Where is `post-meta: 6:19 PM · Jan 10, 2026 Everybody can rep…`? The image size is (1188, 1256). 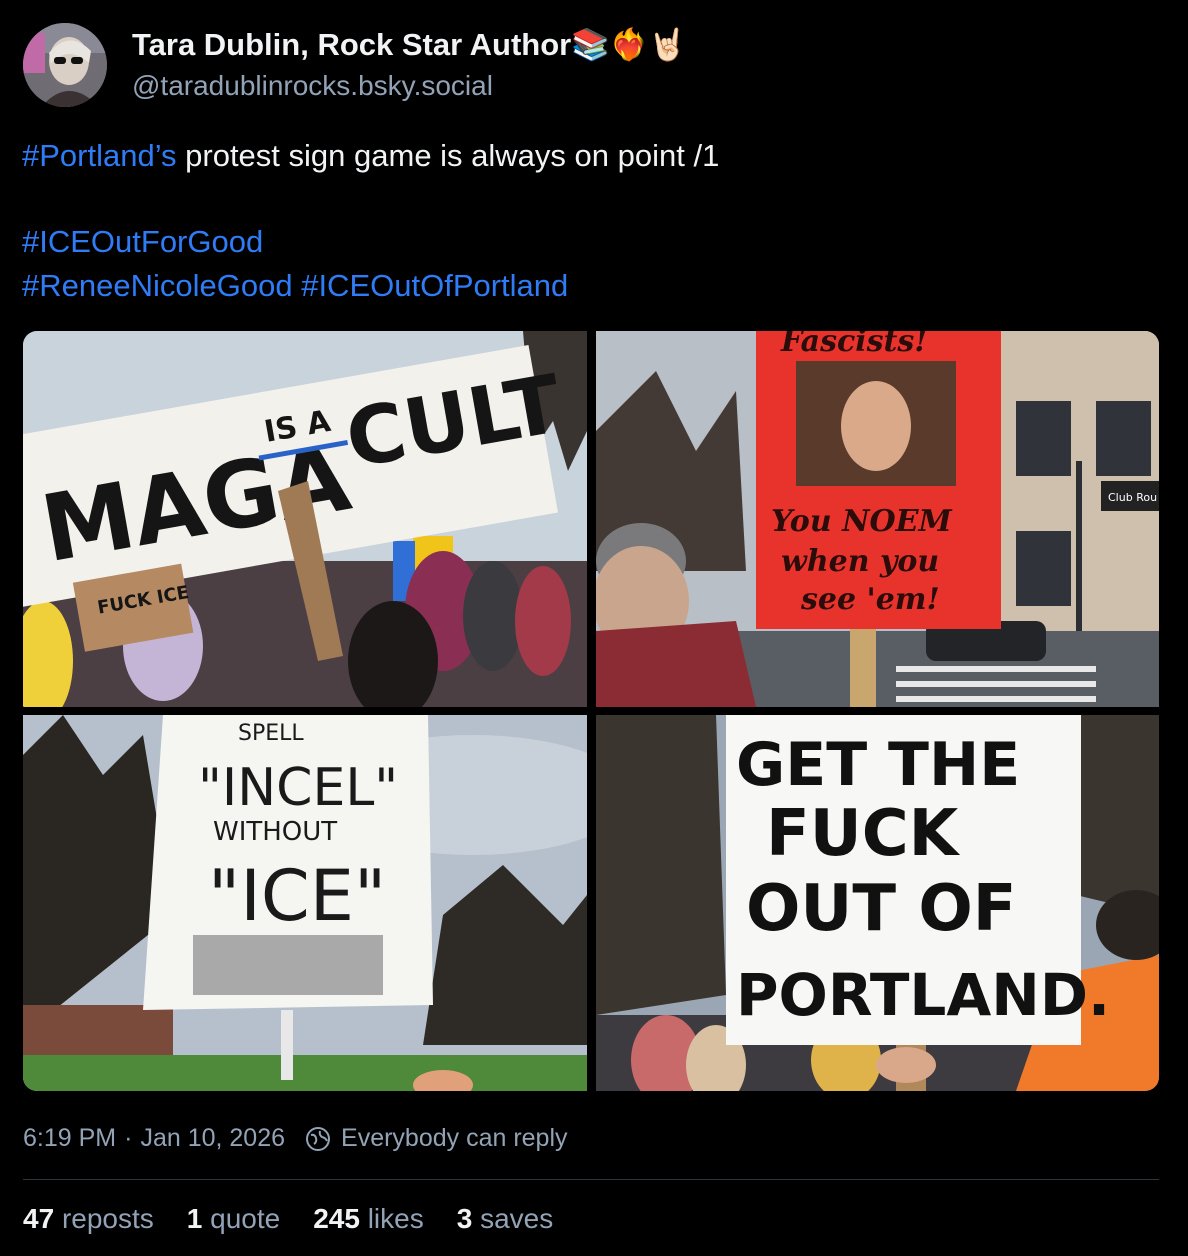 post-meta: 6:19 PM · Jan 10, 2026 Everybody can rep… is located at coordinates (295, 1138).